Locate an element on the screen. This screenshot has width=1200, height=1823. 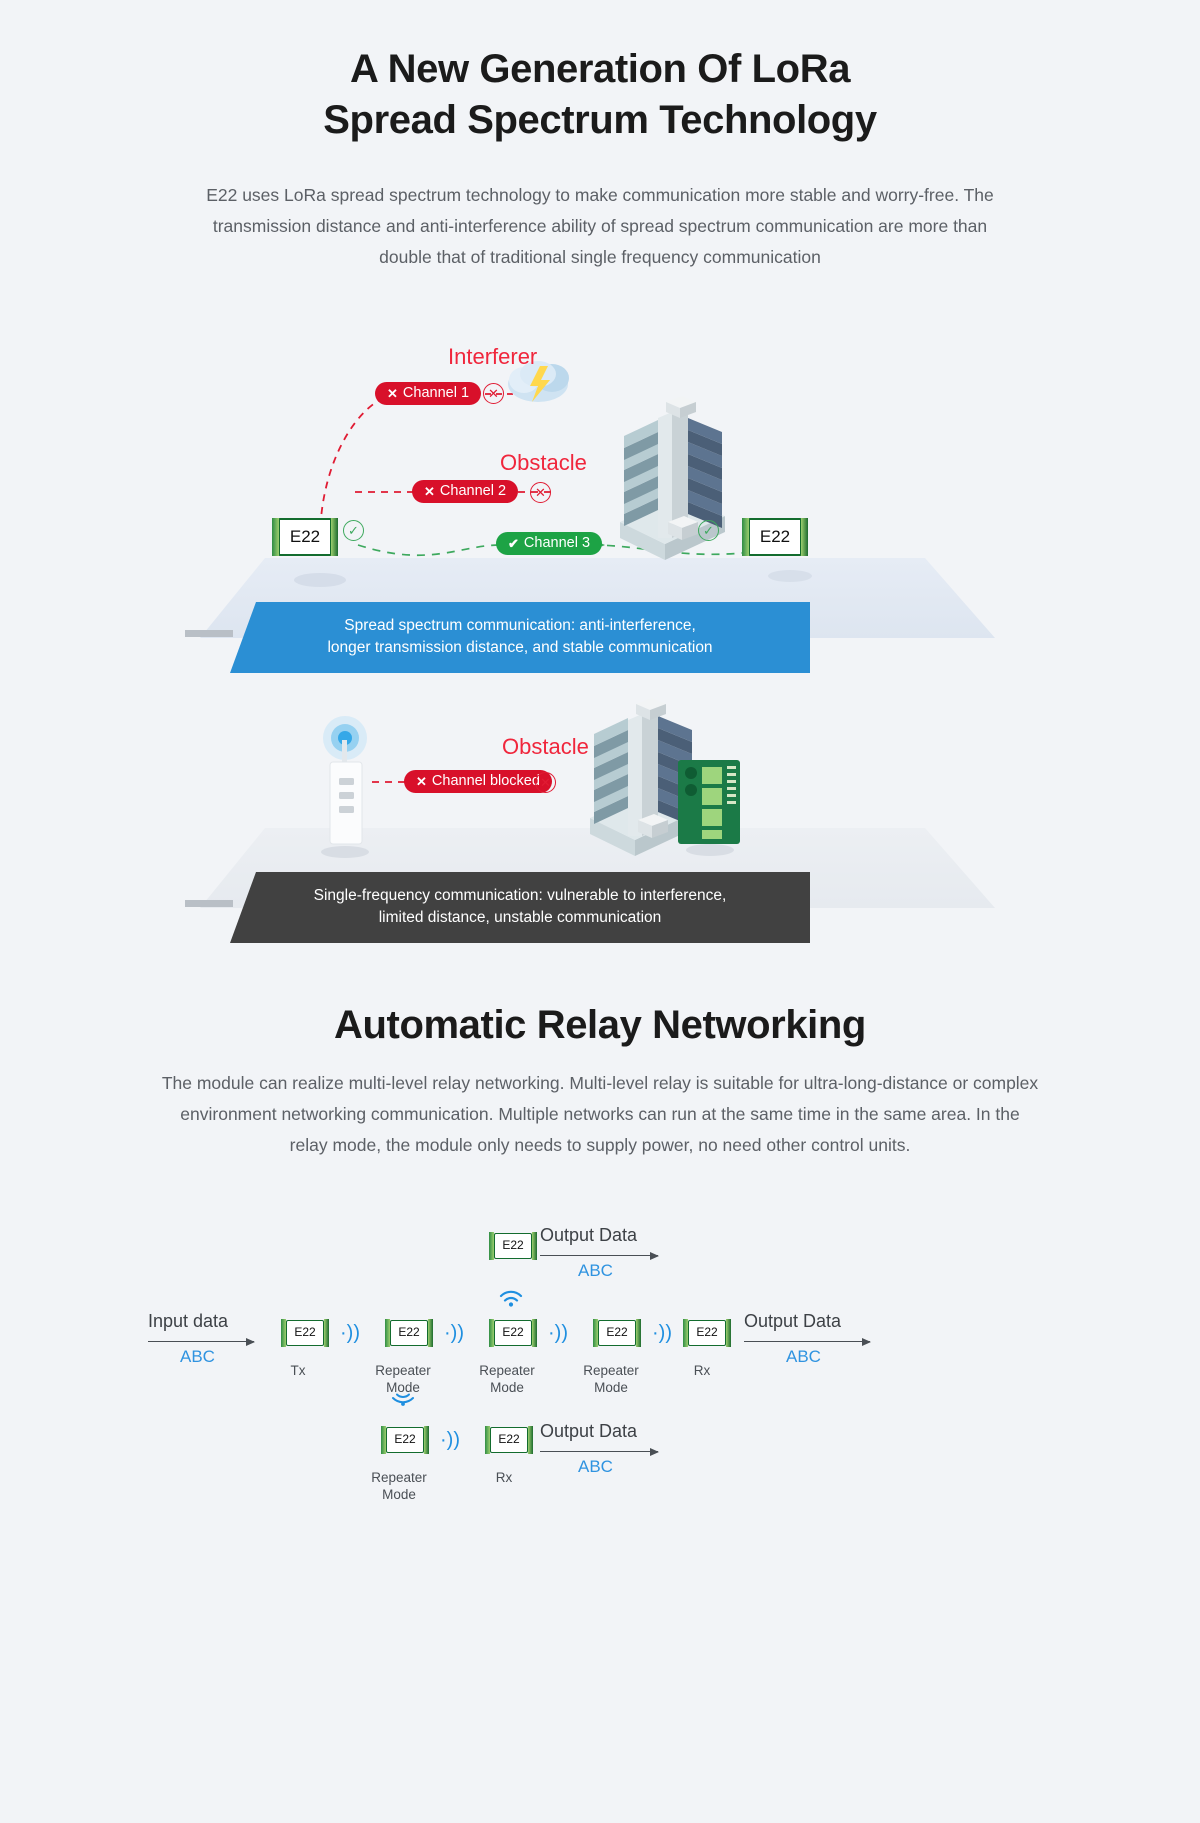
wave-icon-2: ·)) is located at coordinates (454, 1333).